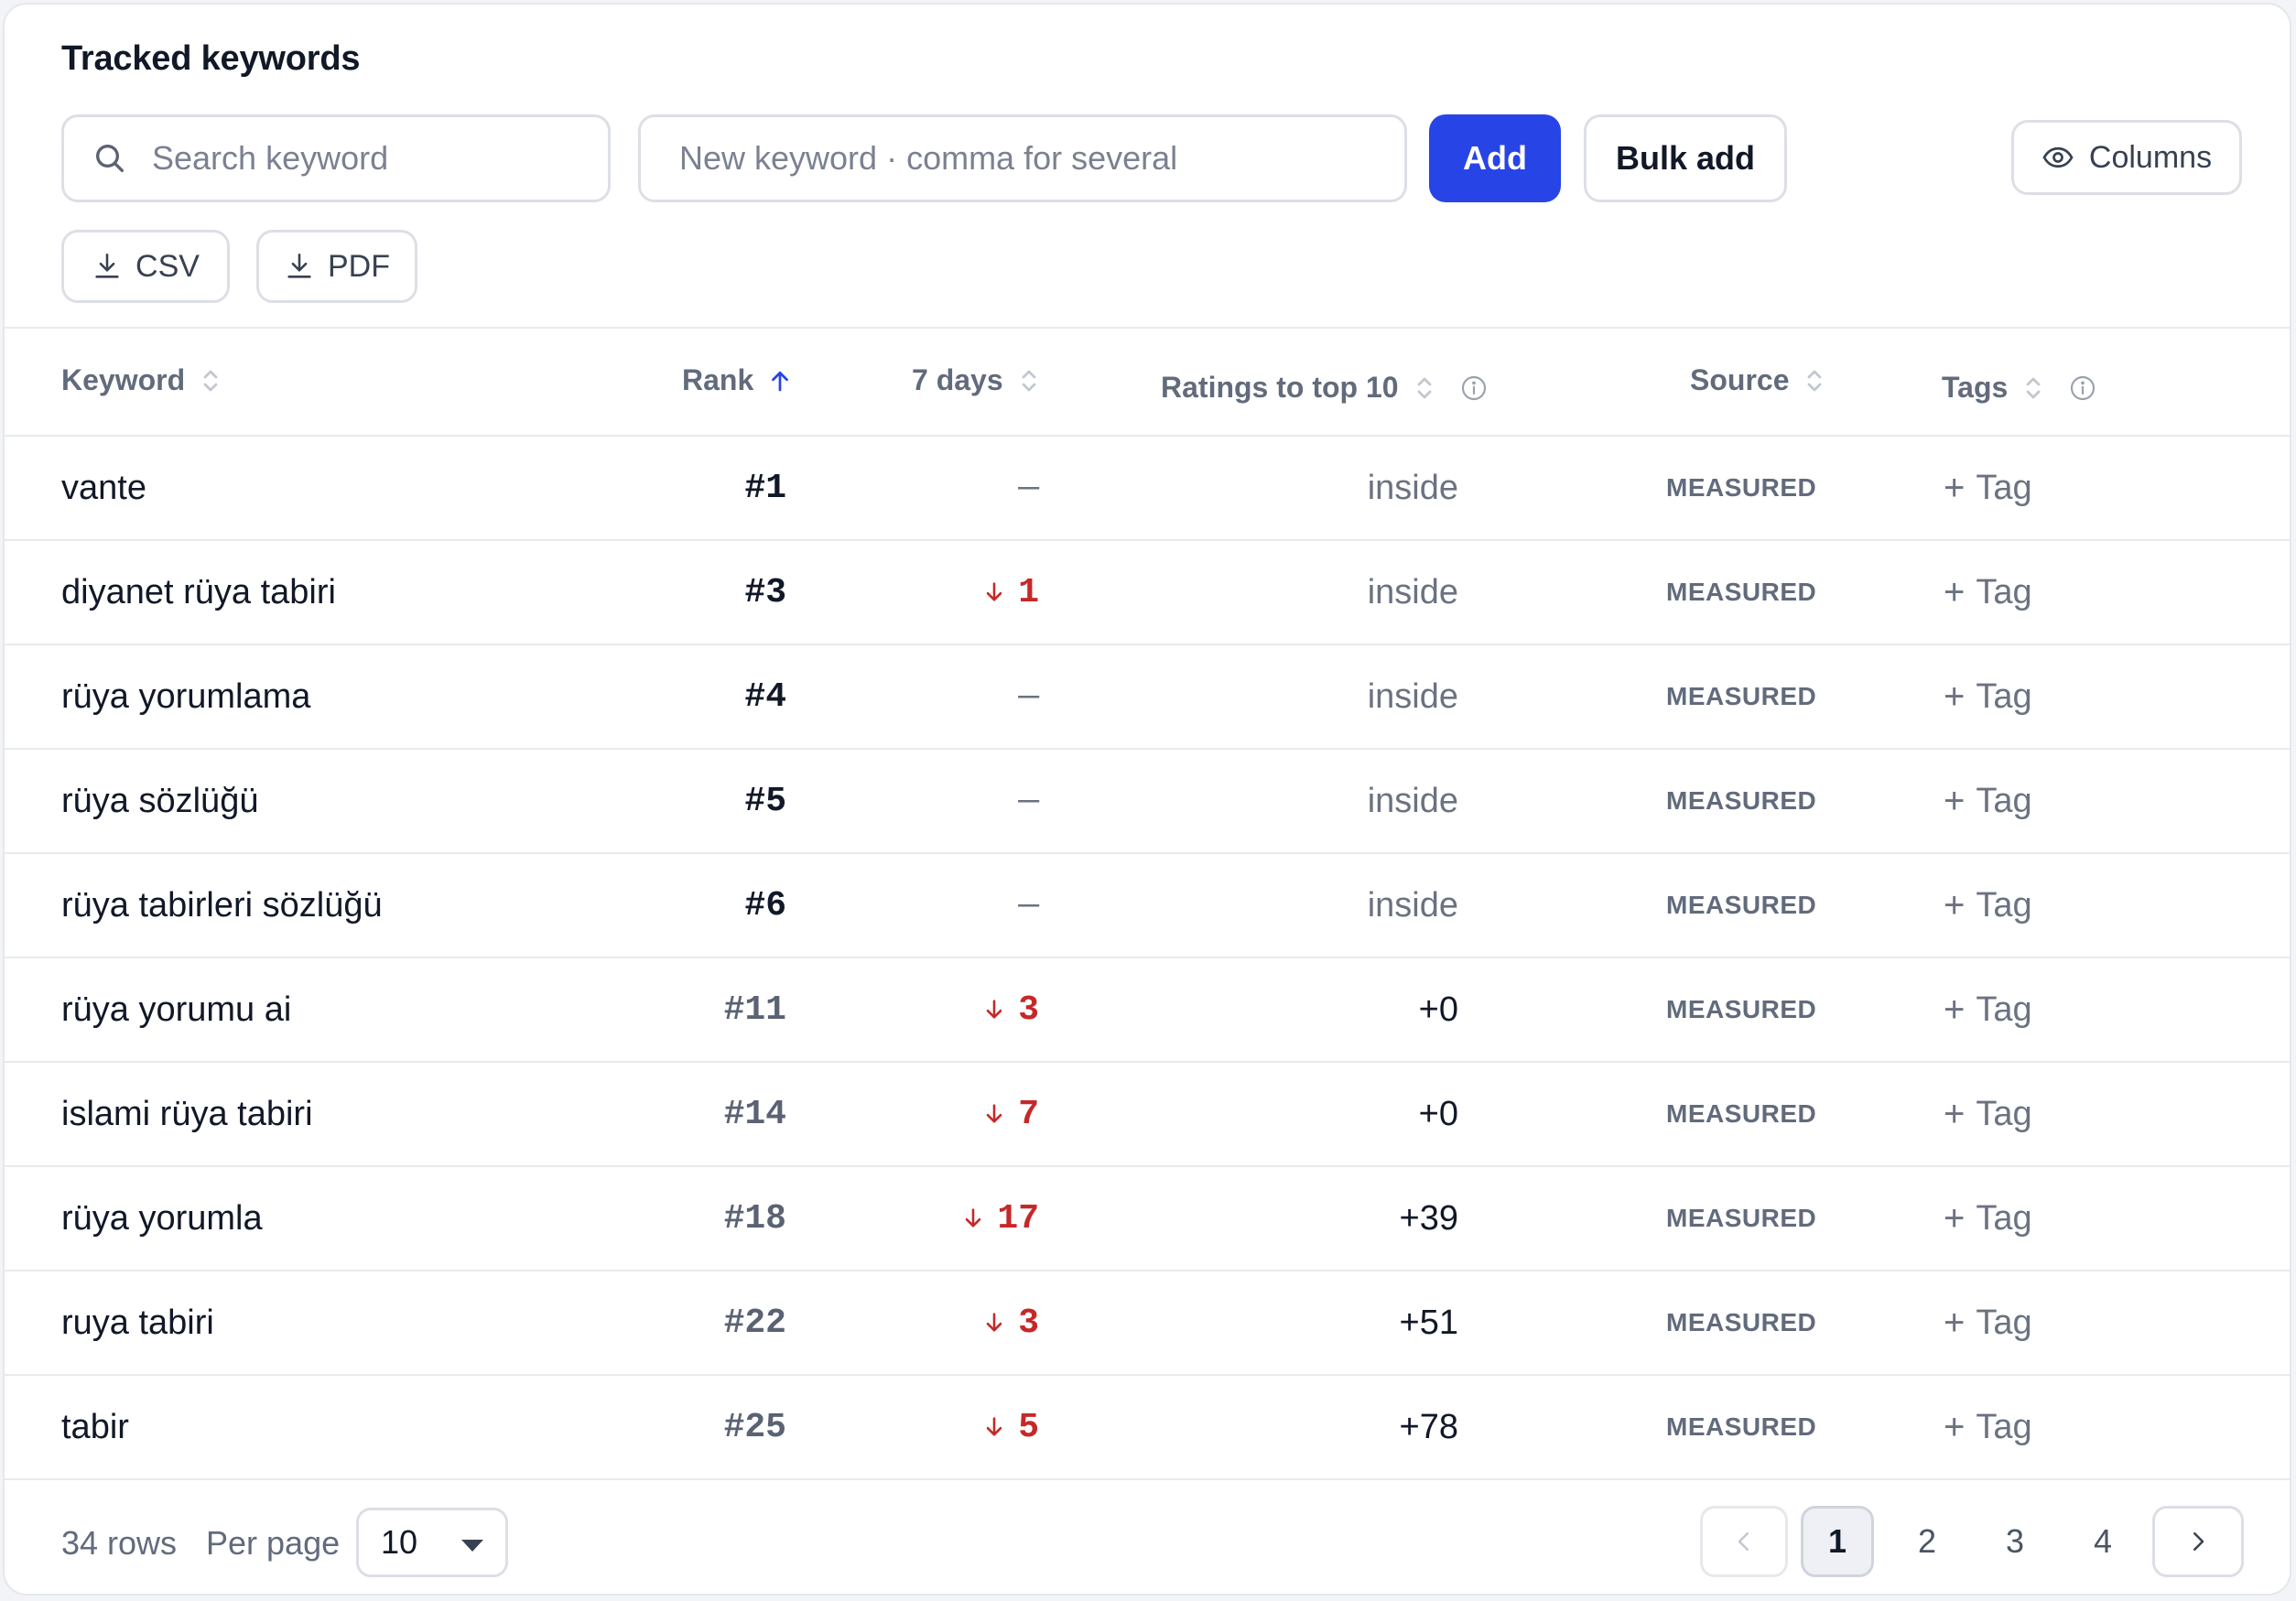 Image resolution: width=2296 pixels, height=1601 pixels. What do you see at coordinates (1147, 1323) in the screenshot?
I see `table-row: ruya tabiri #22 3 +51 MEASURED + Tag` at bounding box center [1147, 1323].